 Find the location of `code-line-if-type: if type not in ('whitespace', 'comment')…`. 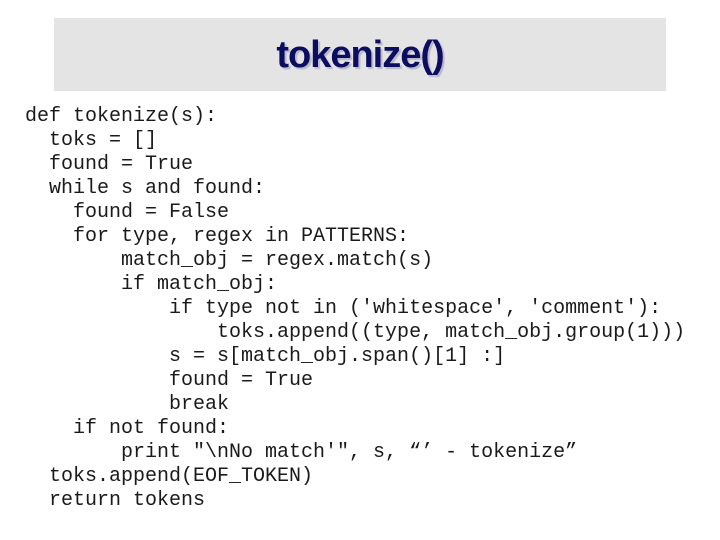

code-line-if-type: if type not in ('whitespace', 'comment')… is located at coordinates (343, 308).